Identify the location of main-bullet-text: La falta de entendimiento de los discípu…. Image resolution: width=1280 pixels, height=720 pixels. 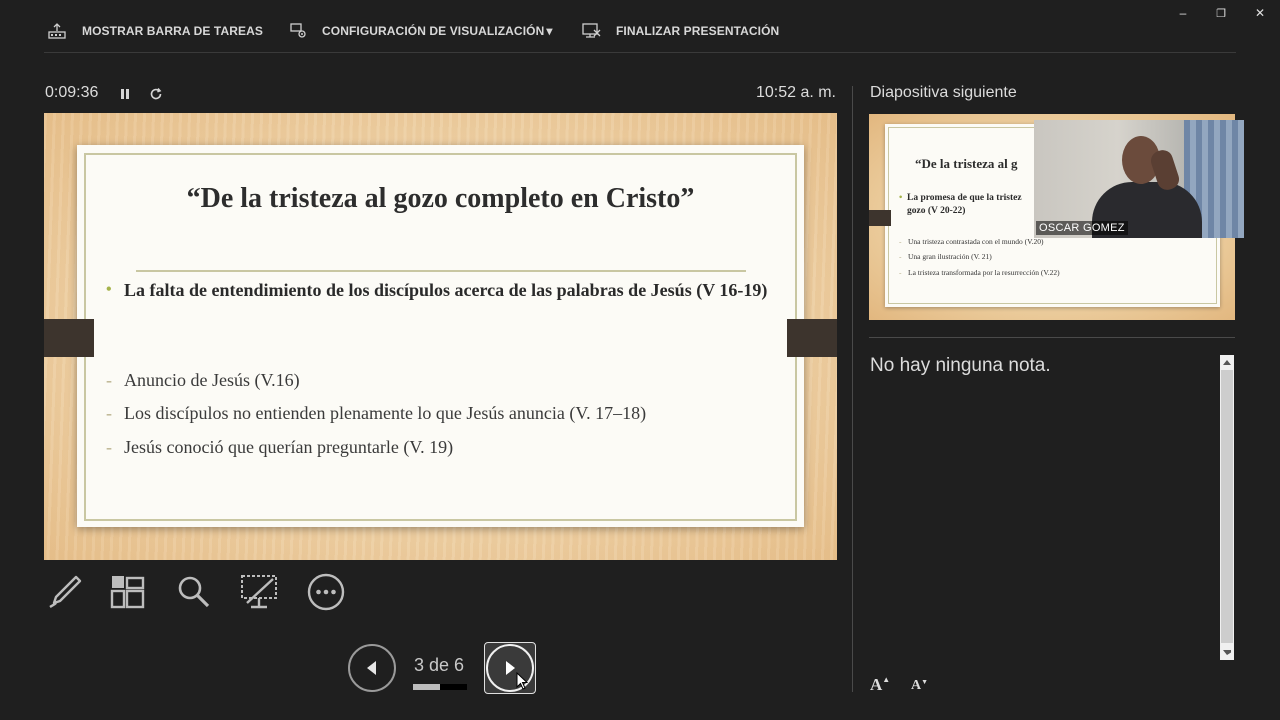
(446, 290).